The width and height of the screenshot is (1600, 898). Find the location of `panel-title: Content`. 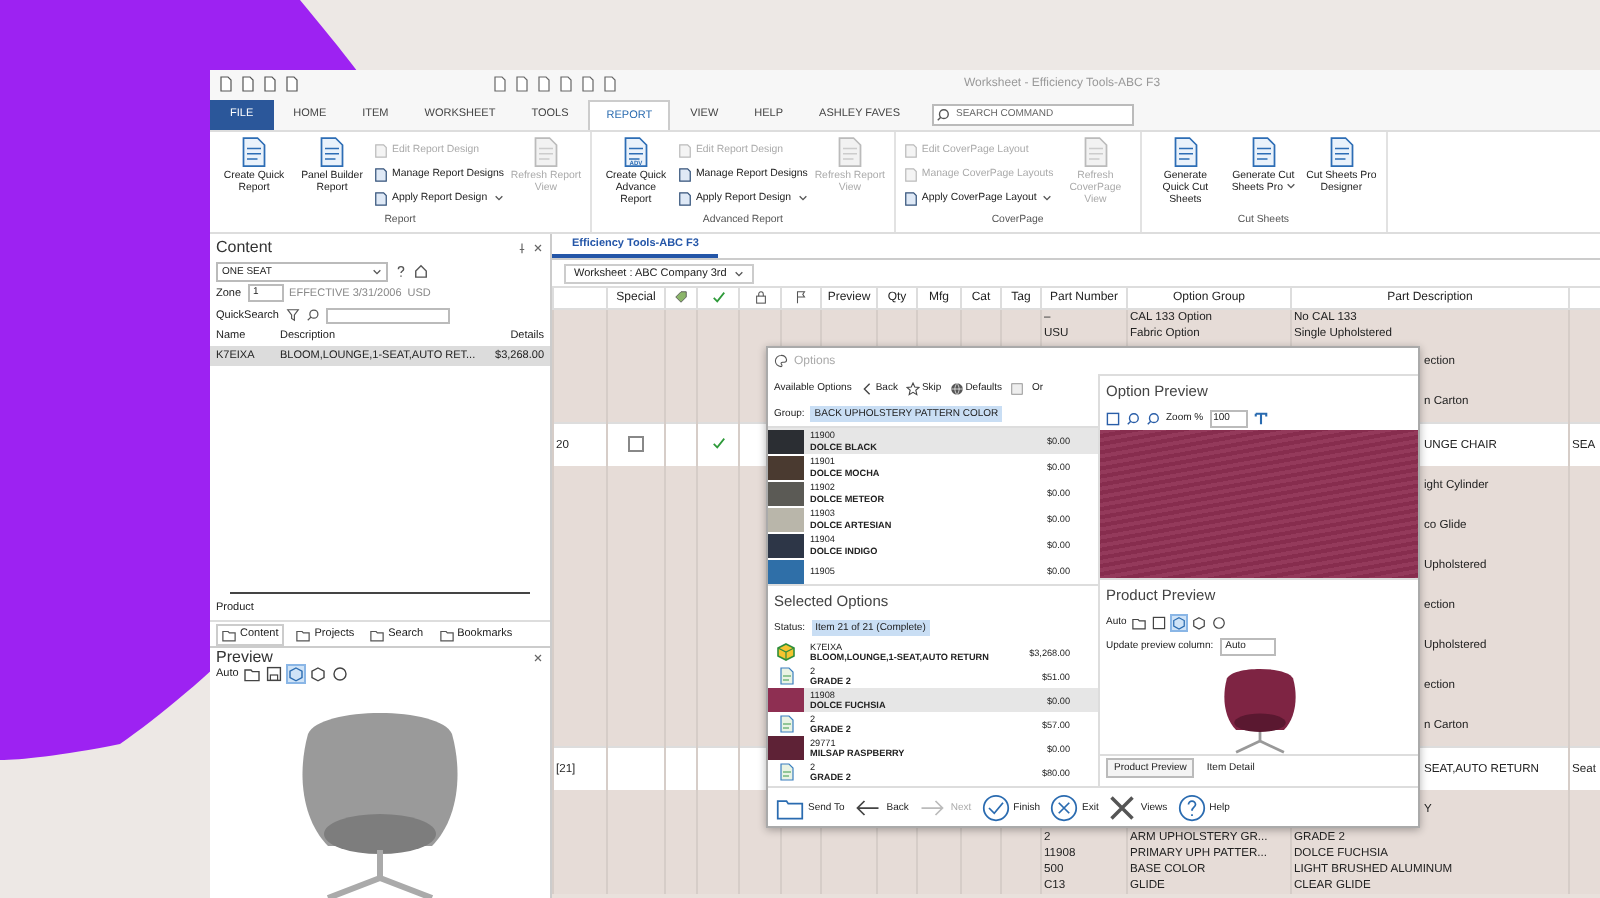

panel-title: Content is located at coordinates (245, 247).